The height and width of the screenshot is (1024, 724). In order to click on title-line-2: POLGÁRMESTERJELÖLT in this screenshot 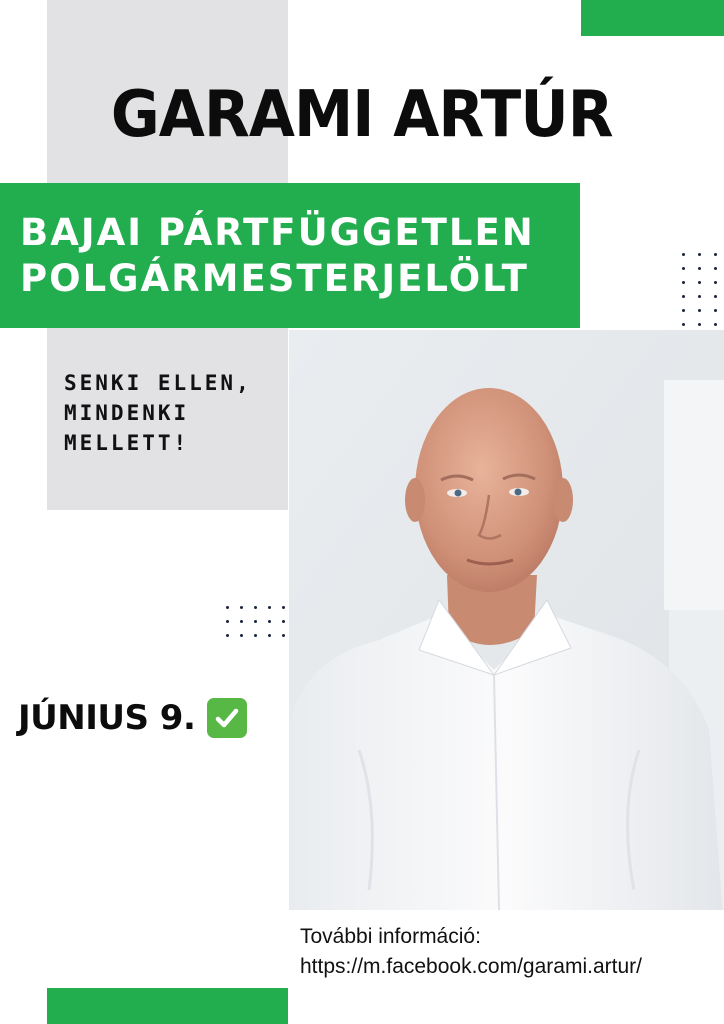, I will do `click(274, 278)`.